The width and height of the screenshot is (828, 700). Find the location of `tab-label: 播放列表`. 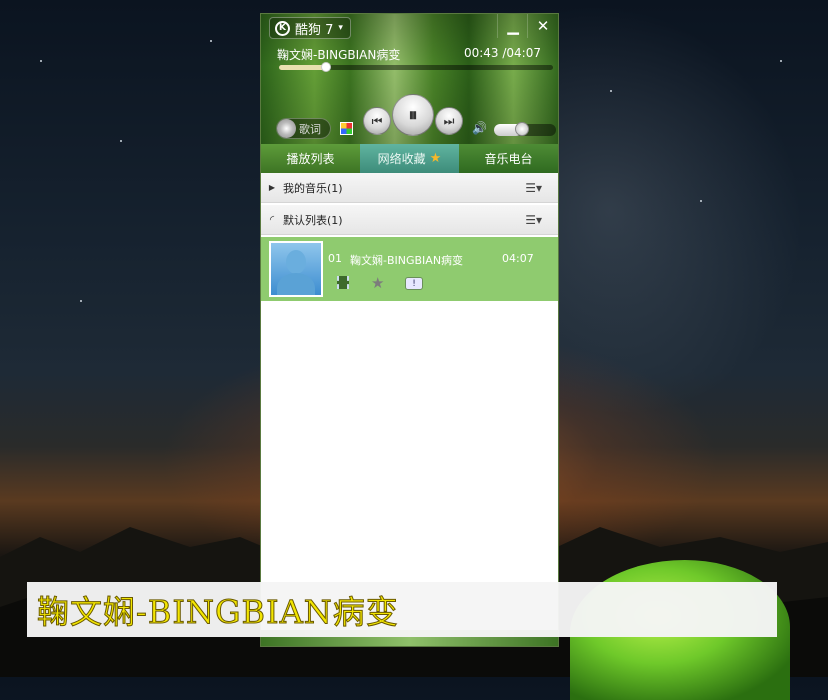

tab-label: 播放列表 is located at coordinates (310, 159).